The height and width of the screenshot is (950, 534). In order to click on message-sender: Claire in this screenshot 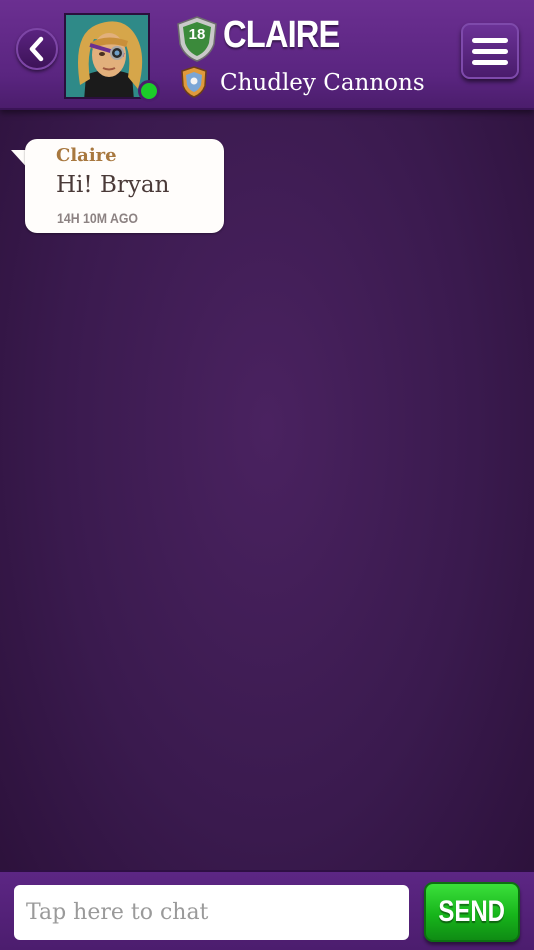, I will do `click(86, 155)`.